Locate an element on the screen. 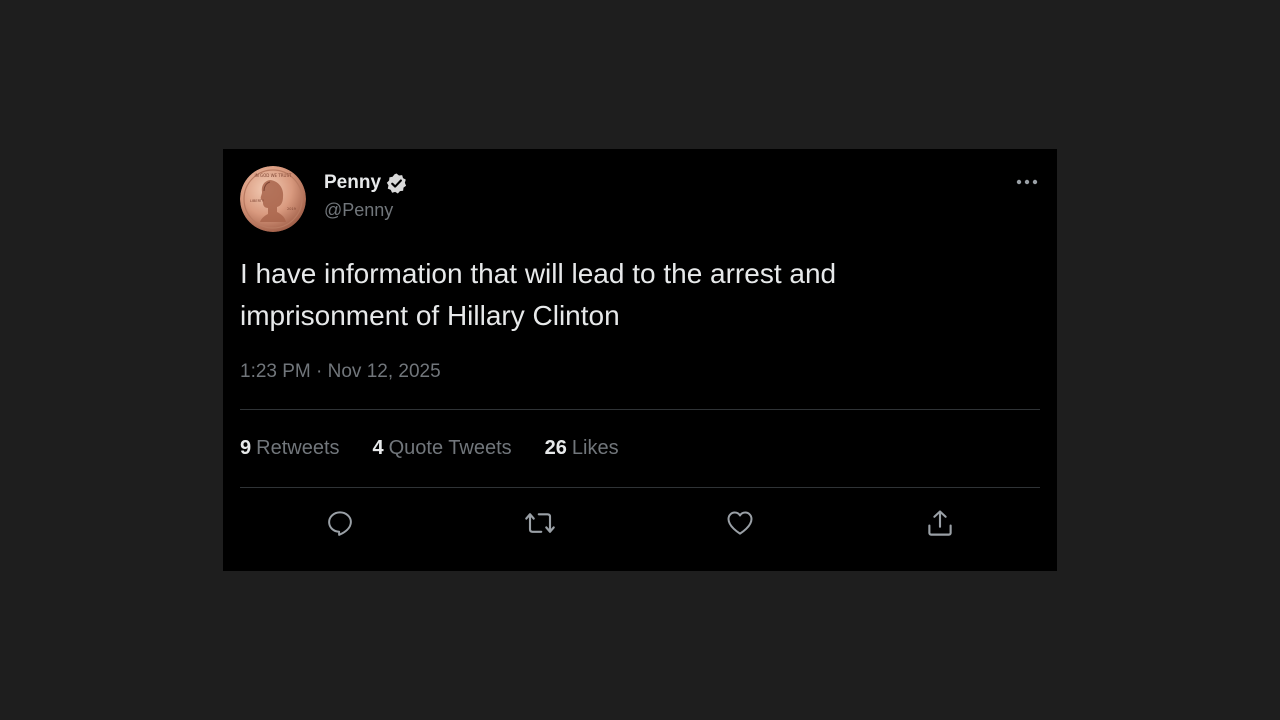 This screenshot has width=1280, height=720. divider-bottom is located at coordinates (640, 487).